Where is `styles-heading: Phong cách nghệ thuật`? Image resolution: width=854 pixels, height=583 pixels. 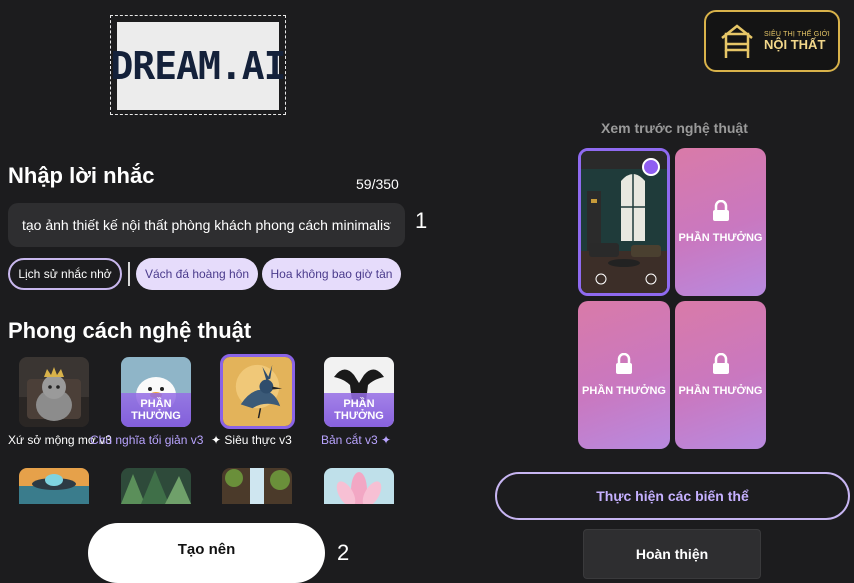
styles-heading: Phong cách nghệ thuật is located at coordinates (130, 330).